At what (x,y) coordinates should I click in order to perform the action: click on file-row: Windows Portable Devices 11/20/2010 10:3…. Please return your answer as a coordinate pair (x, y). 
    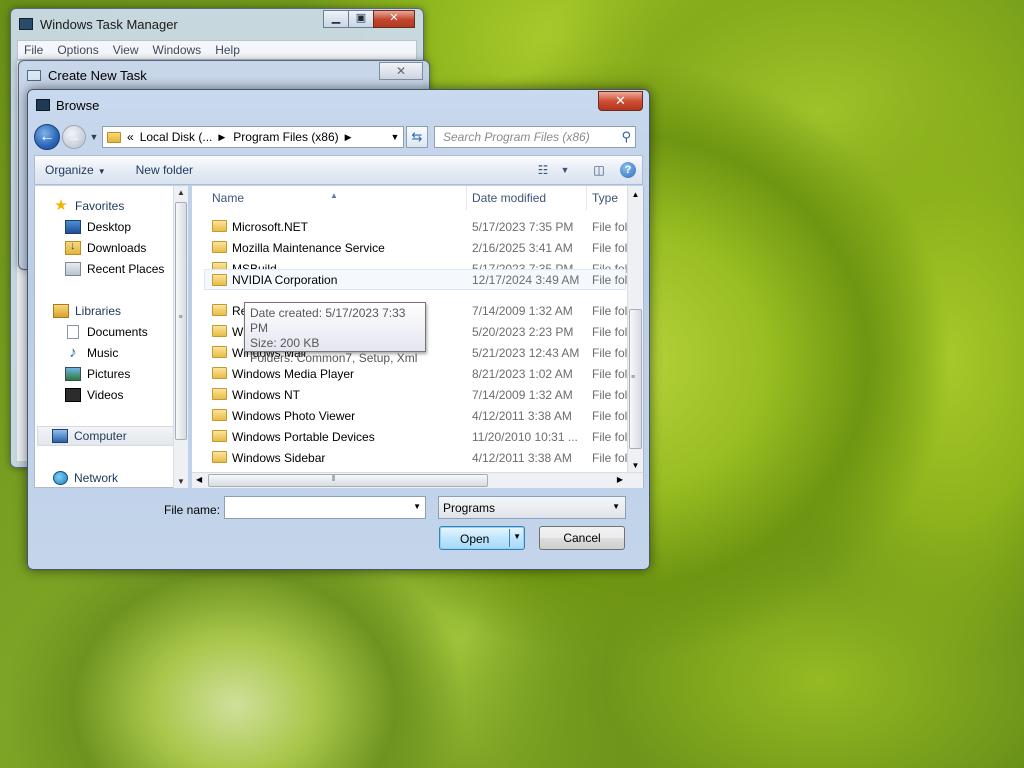
    Looking at the image, I should click on (409, 436).